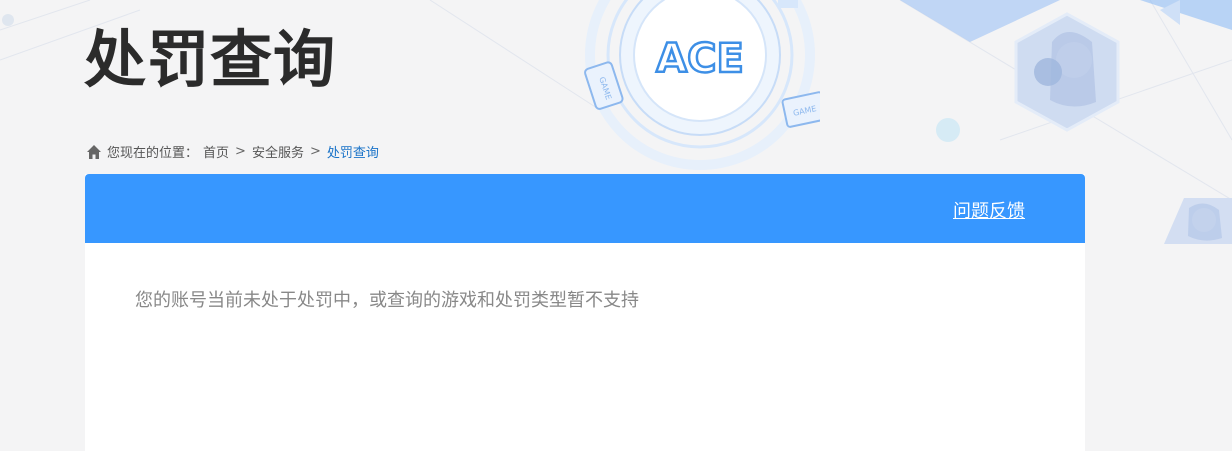  What do you see at coordinates (1198, 221) in the screenshot?
I see `side-character-avatar` at bounding box center [1198, 221].